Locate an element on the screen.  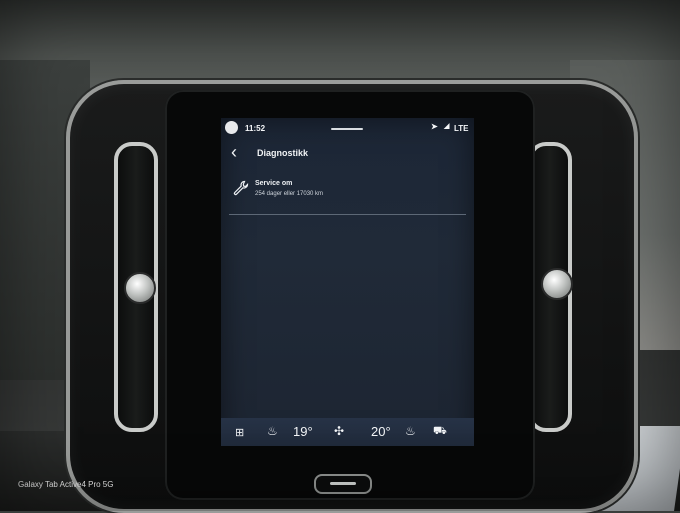
vent-knob-right is located at coordinates (557, 284).